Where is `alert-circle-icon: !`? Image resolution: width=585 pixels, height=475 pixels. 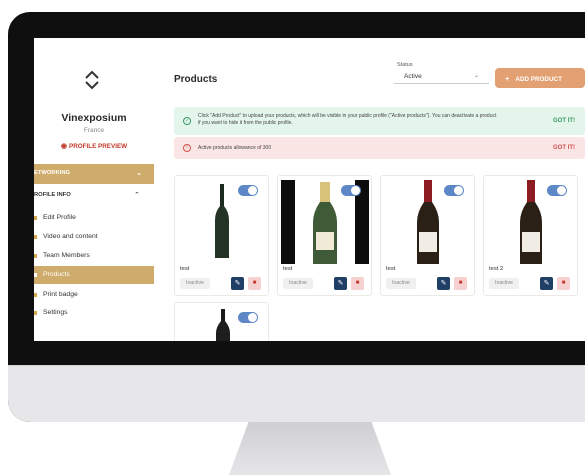
alert-circle-icon: ! is located at coordinates (187, 148).